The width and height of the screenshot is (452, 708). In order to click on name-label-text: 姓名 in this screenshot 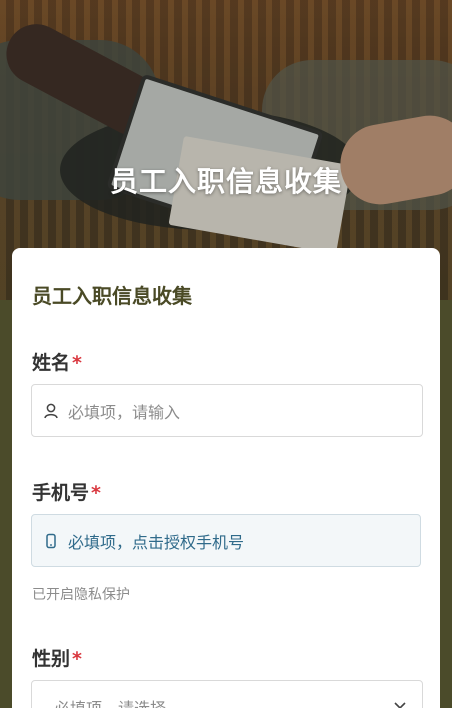, I will do `click(51, 363)`.